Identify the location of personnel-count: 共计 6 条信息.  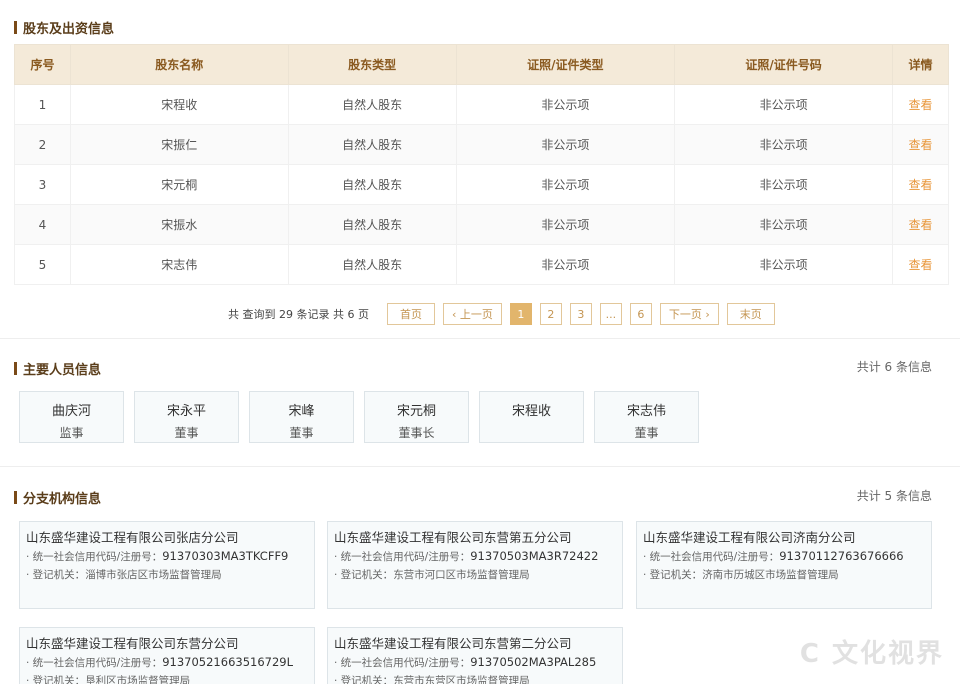
(894, 367).